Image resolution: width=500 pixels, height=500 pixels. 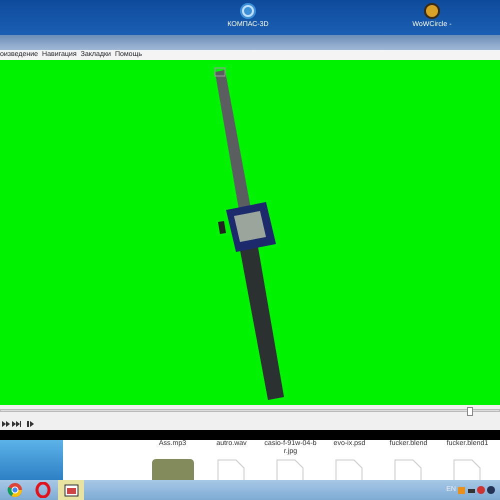 I want to click on taskbar-button, so click(x=71, y=490).